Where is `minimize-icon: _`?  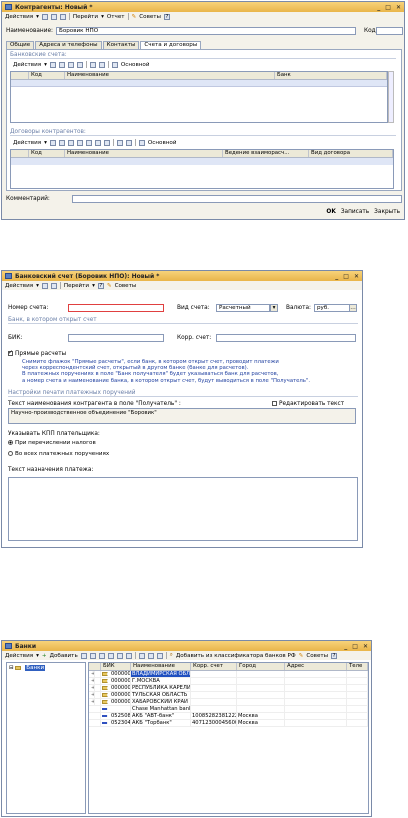
minimize-icon: _ is located at coordinates (336, 276).